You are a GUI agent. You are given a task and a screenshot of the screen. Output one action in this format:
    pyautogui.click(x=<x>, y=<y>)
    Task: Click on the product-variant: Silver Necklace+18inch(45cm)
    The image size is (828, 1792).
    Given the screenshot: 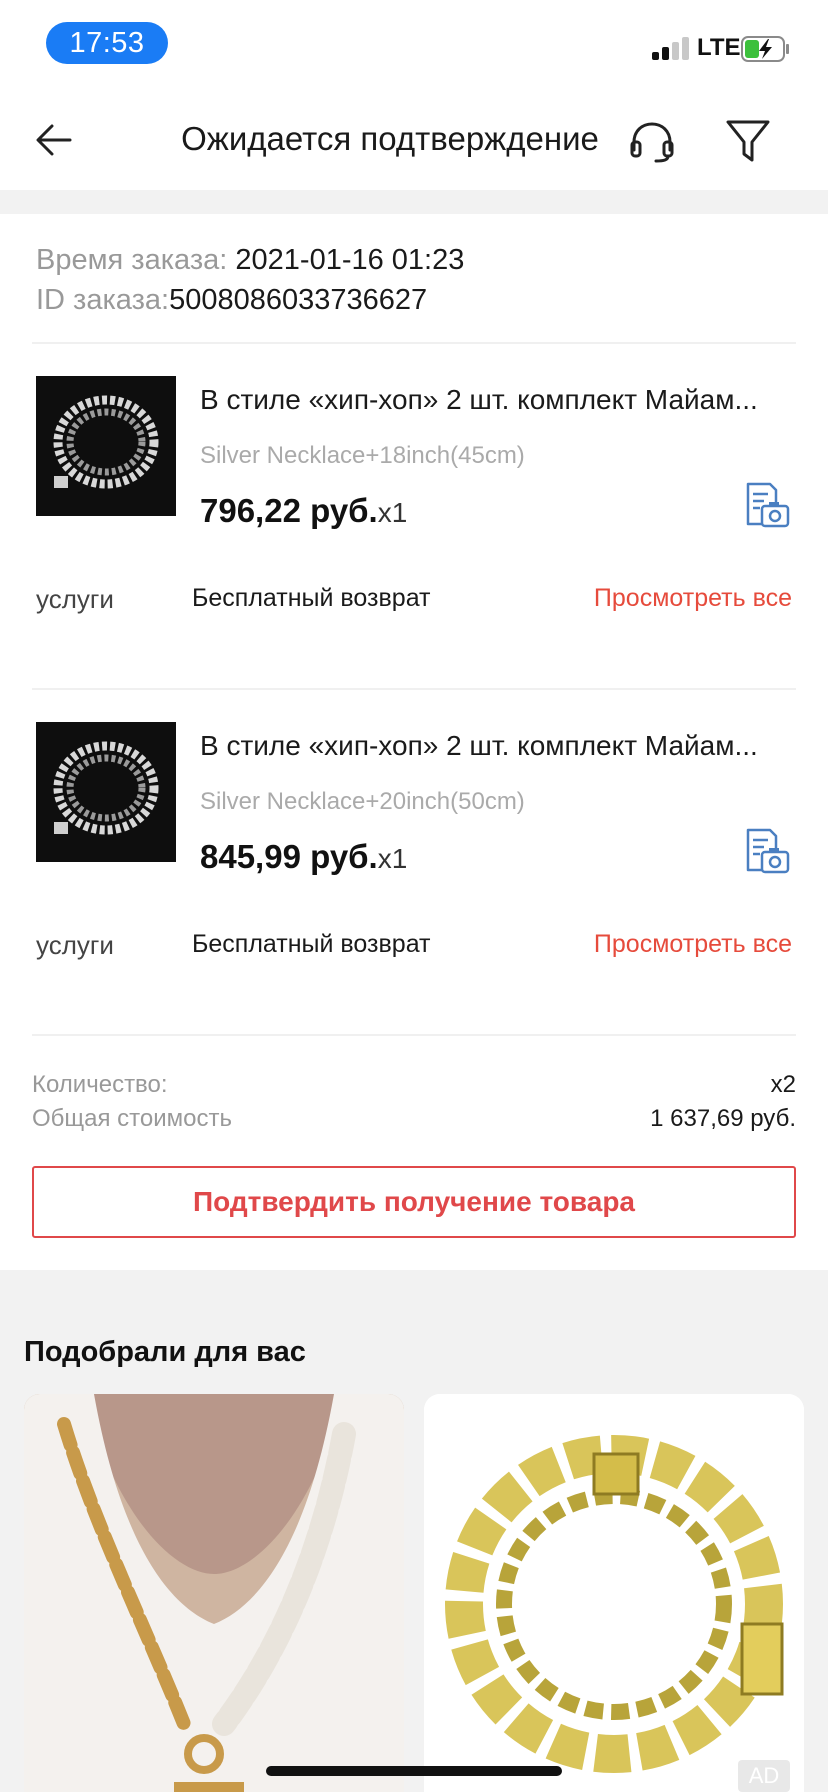 What is the action you would take?
    pyautogui.click(x=362, y=455)
    